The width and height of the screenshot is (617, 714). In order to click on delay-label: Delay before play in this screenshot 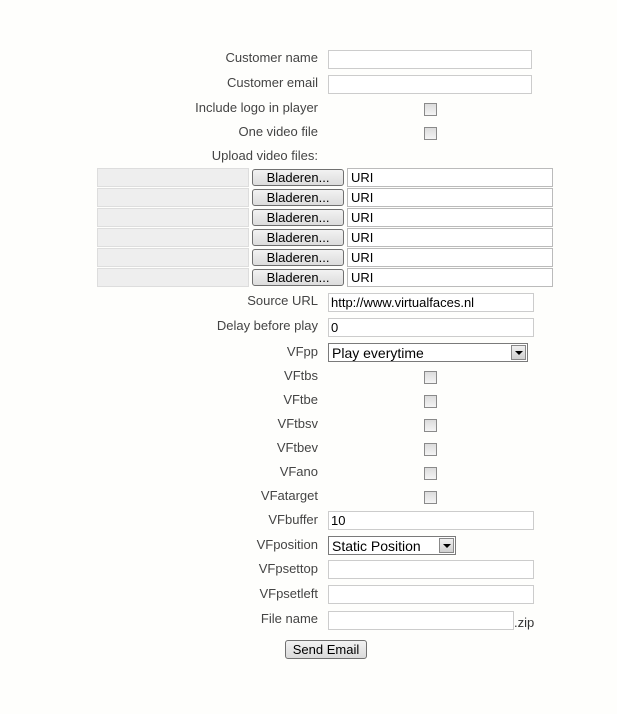, I will do `click(267, 325)`.